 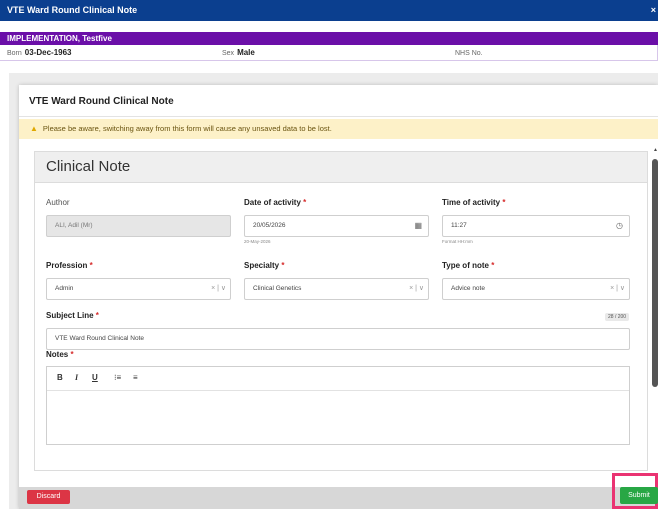 What do you see at coordinates (257, 241) in the screenshot?
I see `date-hint: 20-May-2026` at bounding box center [257, 241].